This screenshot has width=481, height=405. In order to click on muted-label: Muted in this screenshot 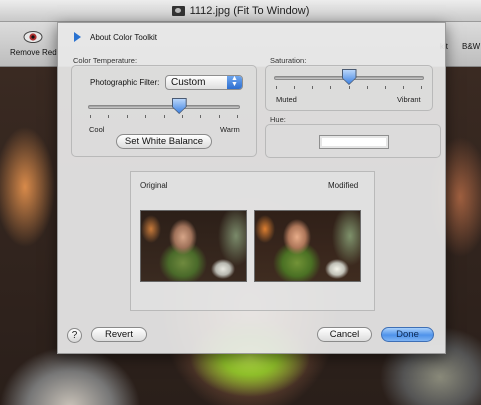, I will do `click(286, 99)`.